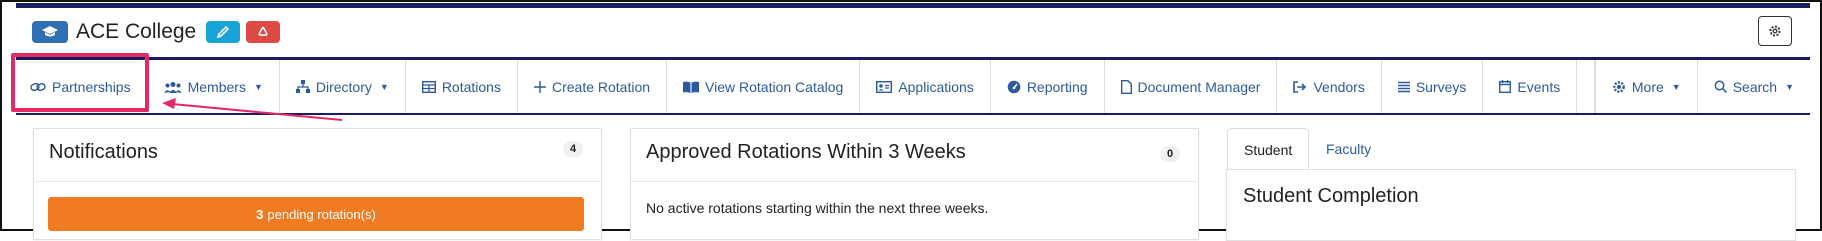 This screenshot has height=241, width=1822. I want to click on calendar-icon, so click(1505, 86).